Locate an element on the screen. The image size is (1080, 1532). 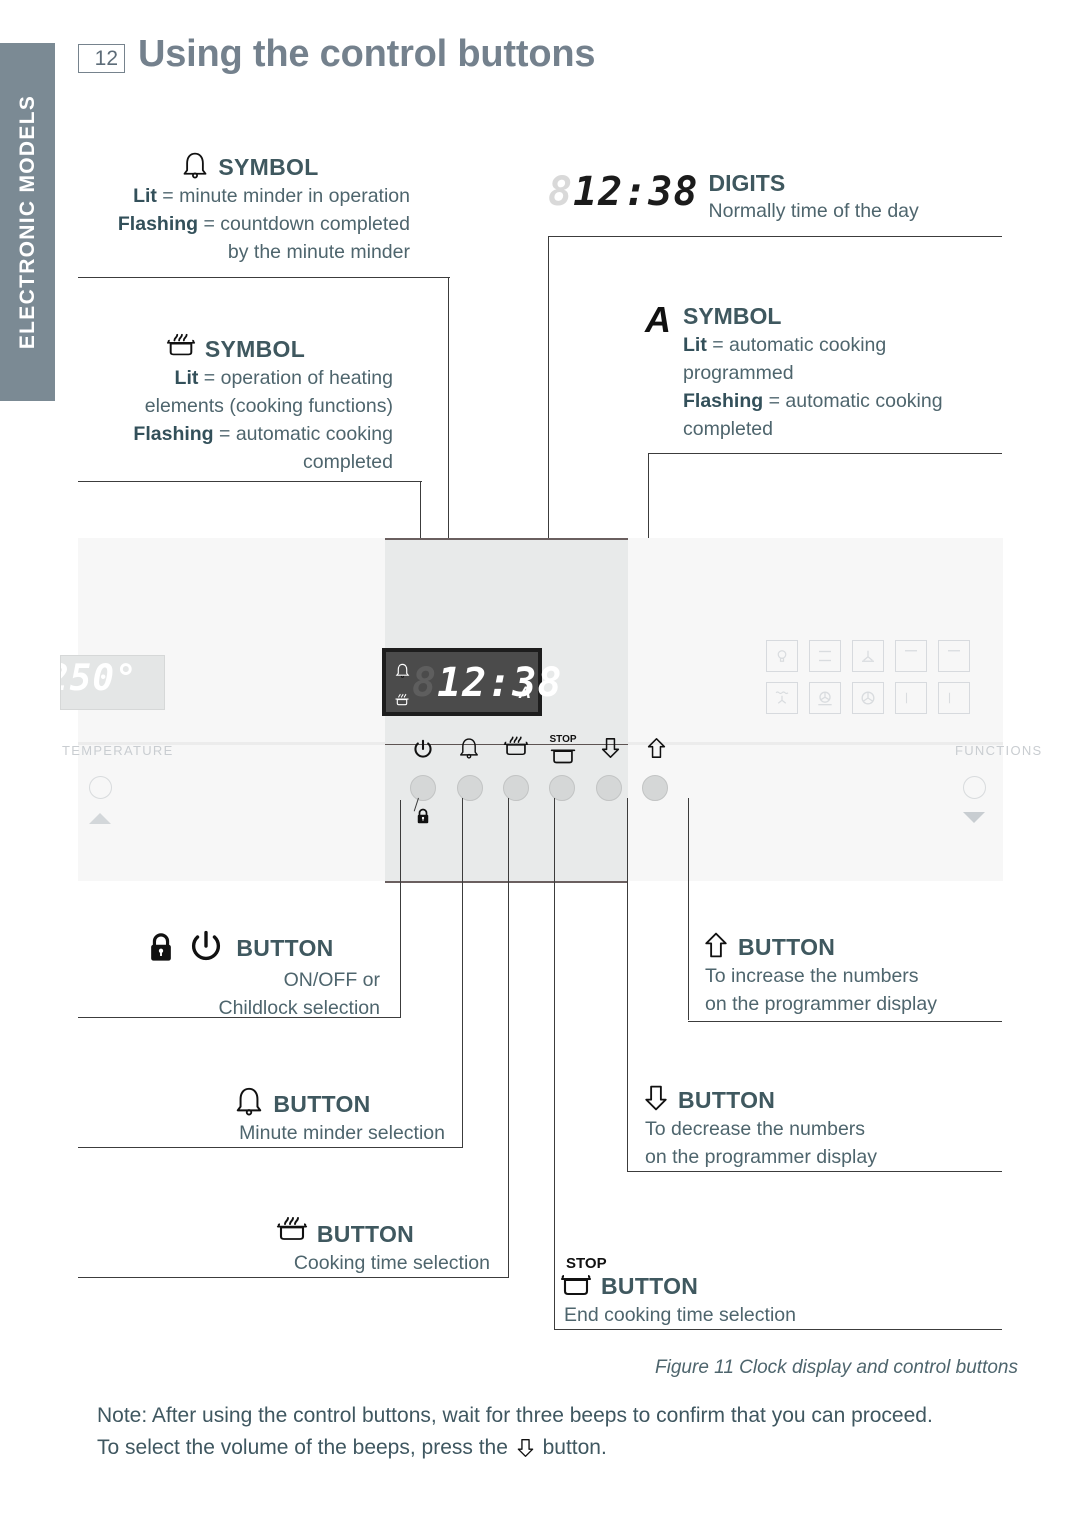
callout-line-2: programmed is located at coordinates (738, 373).